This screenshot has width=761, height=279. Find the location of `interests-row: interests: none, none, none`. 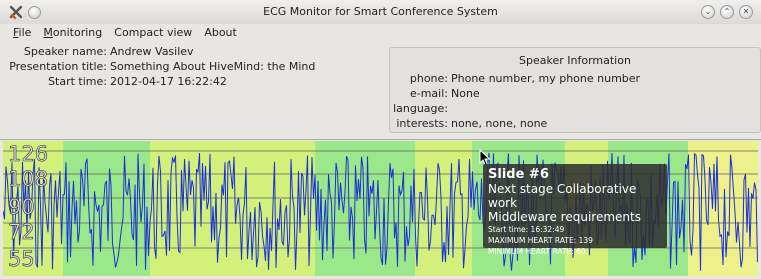

interests-row: interests: none, none, none is located at coordinates (575, 123).